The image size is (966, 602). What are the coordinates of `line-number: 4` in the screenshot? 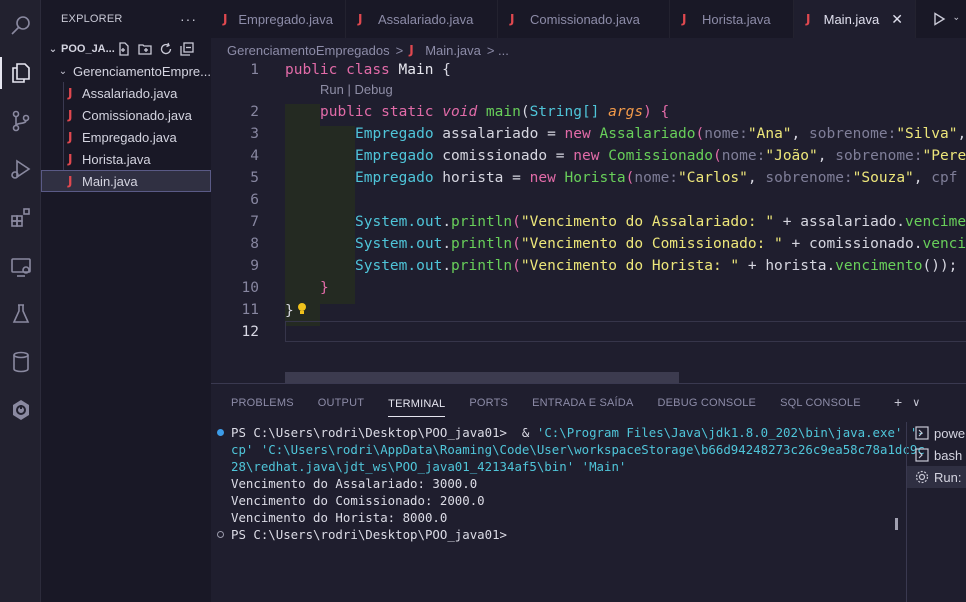 It's located at (254, 156).